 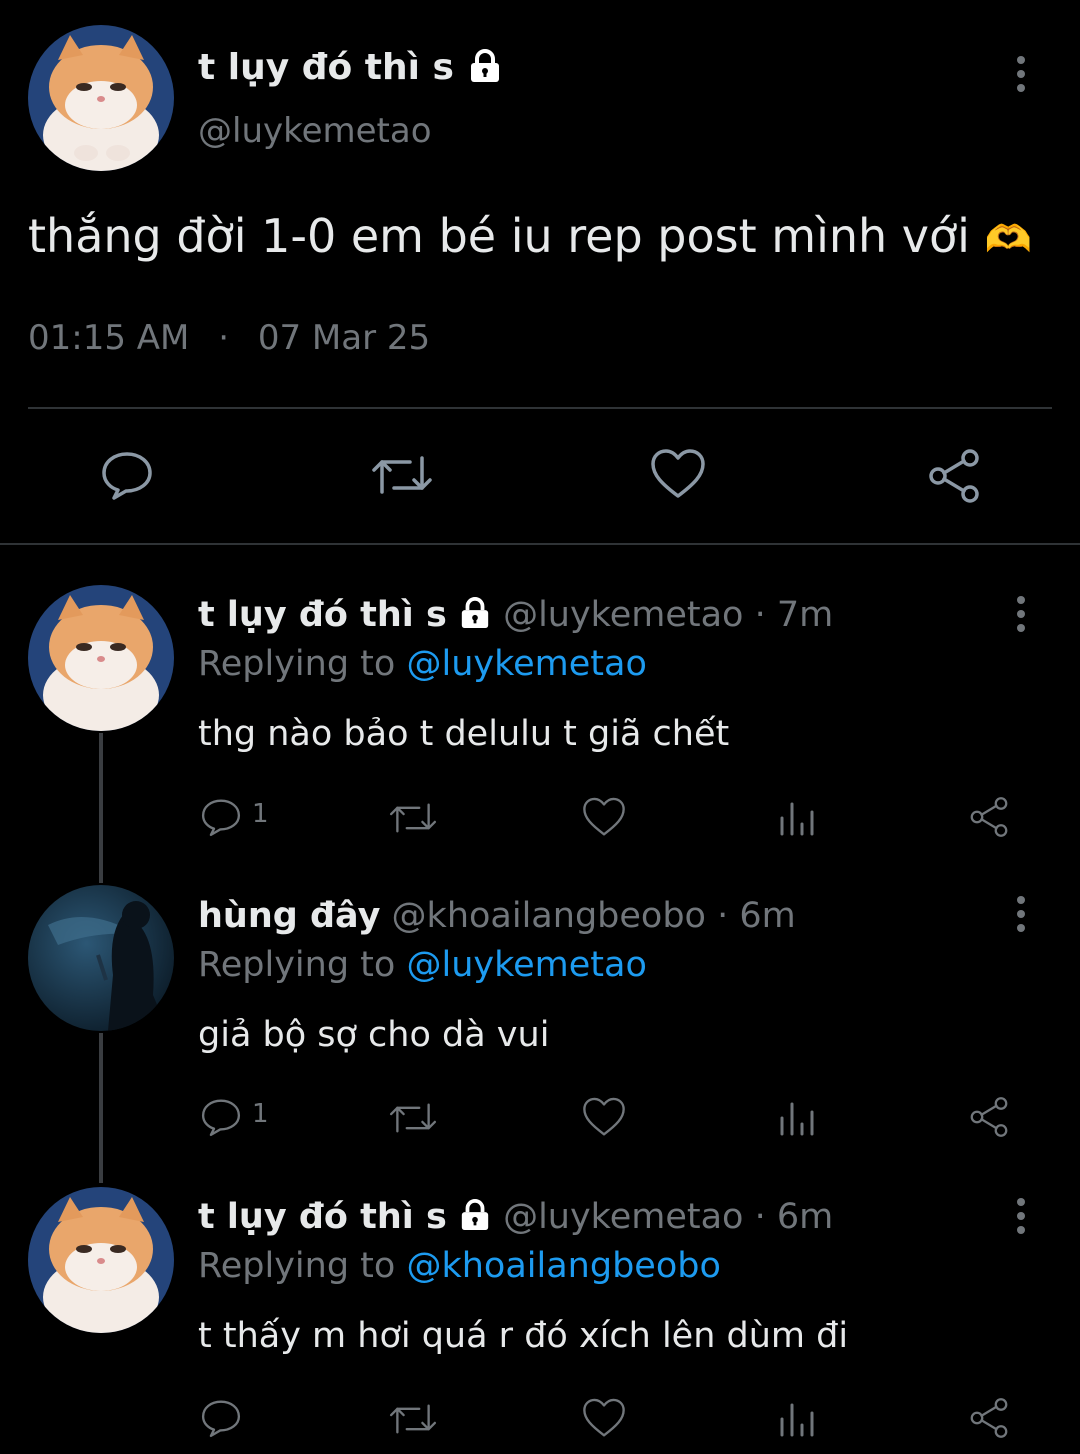 I want to click on heart-hands-emoji: 🫶, so click(x=1008, y=239).